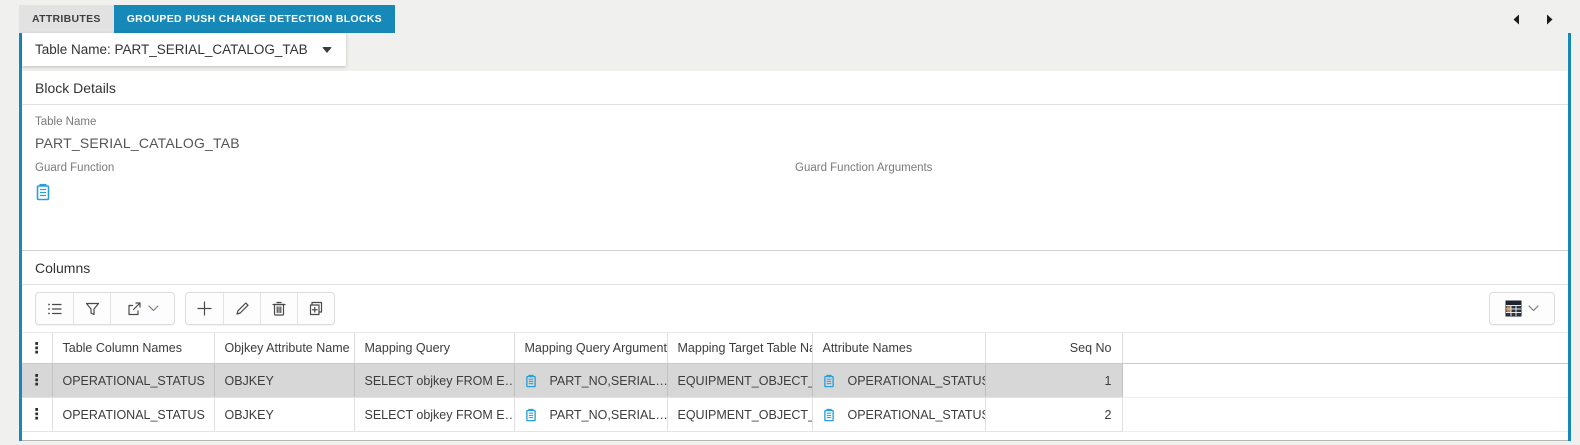 This screenshot has height=445, width=1580. What do you see at coordinates (137, 143) in the screenshot?
I see `table-name-value: PART_SERIAL_CATALOG_TAB` at bounding box center [137, 143].